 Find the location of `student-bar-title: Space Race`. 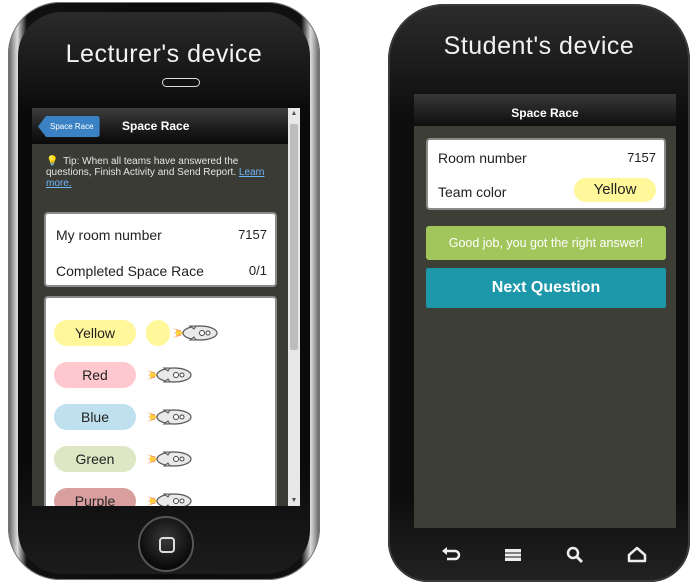

student-bar-title: Space Race is located at coordinates (545, 113).